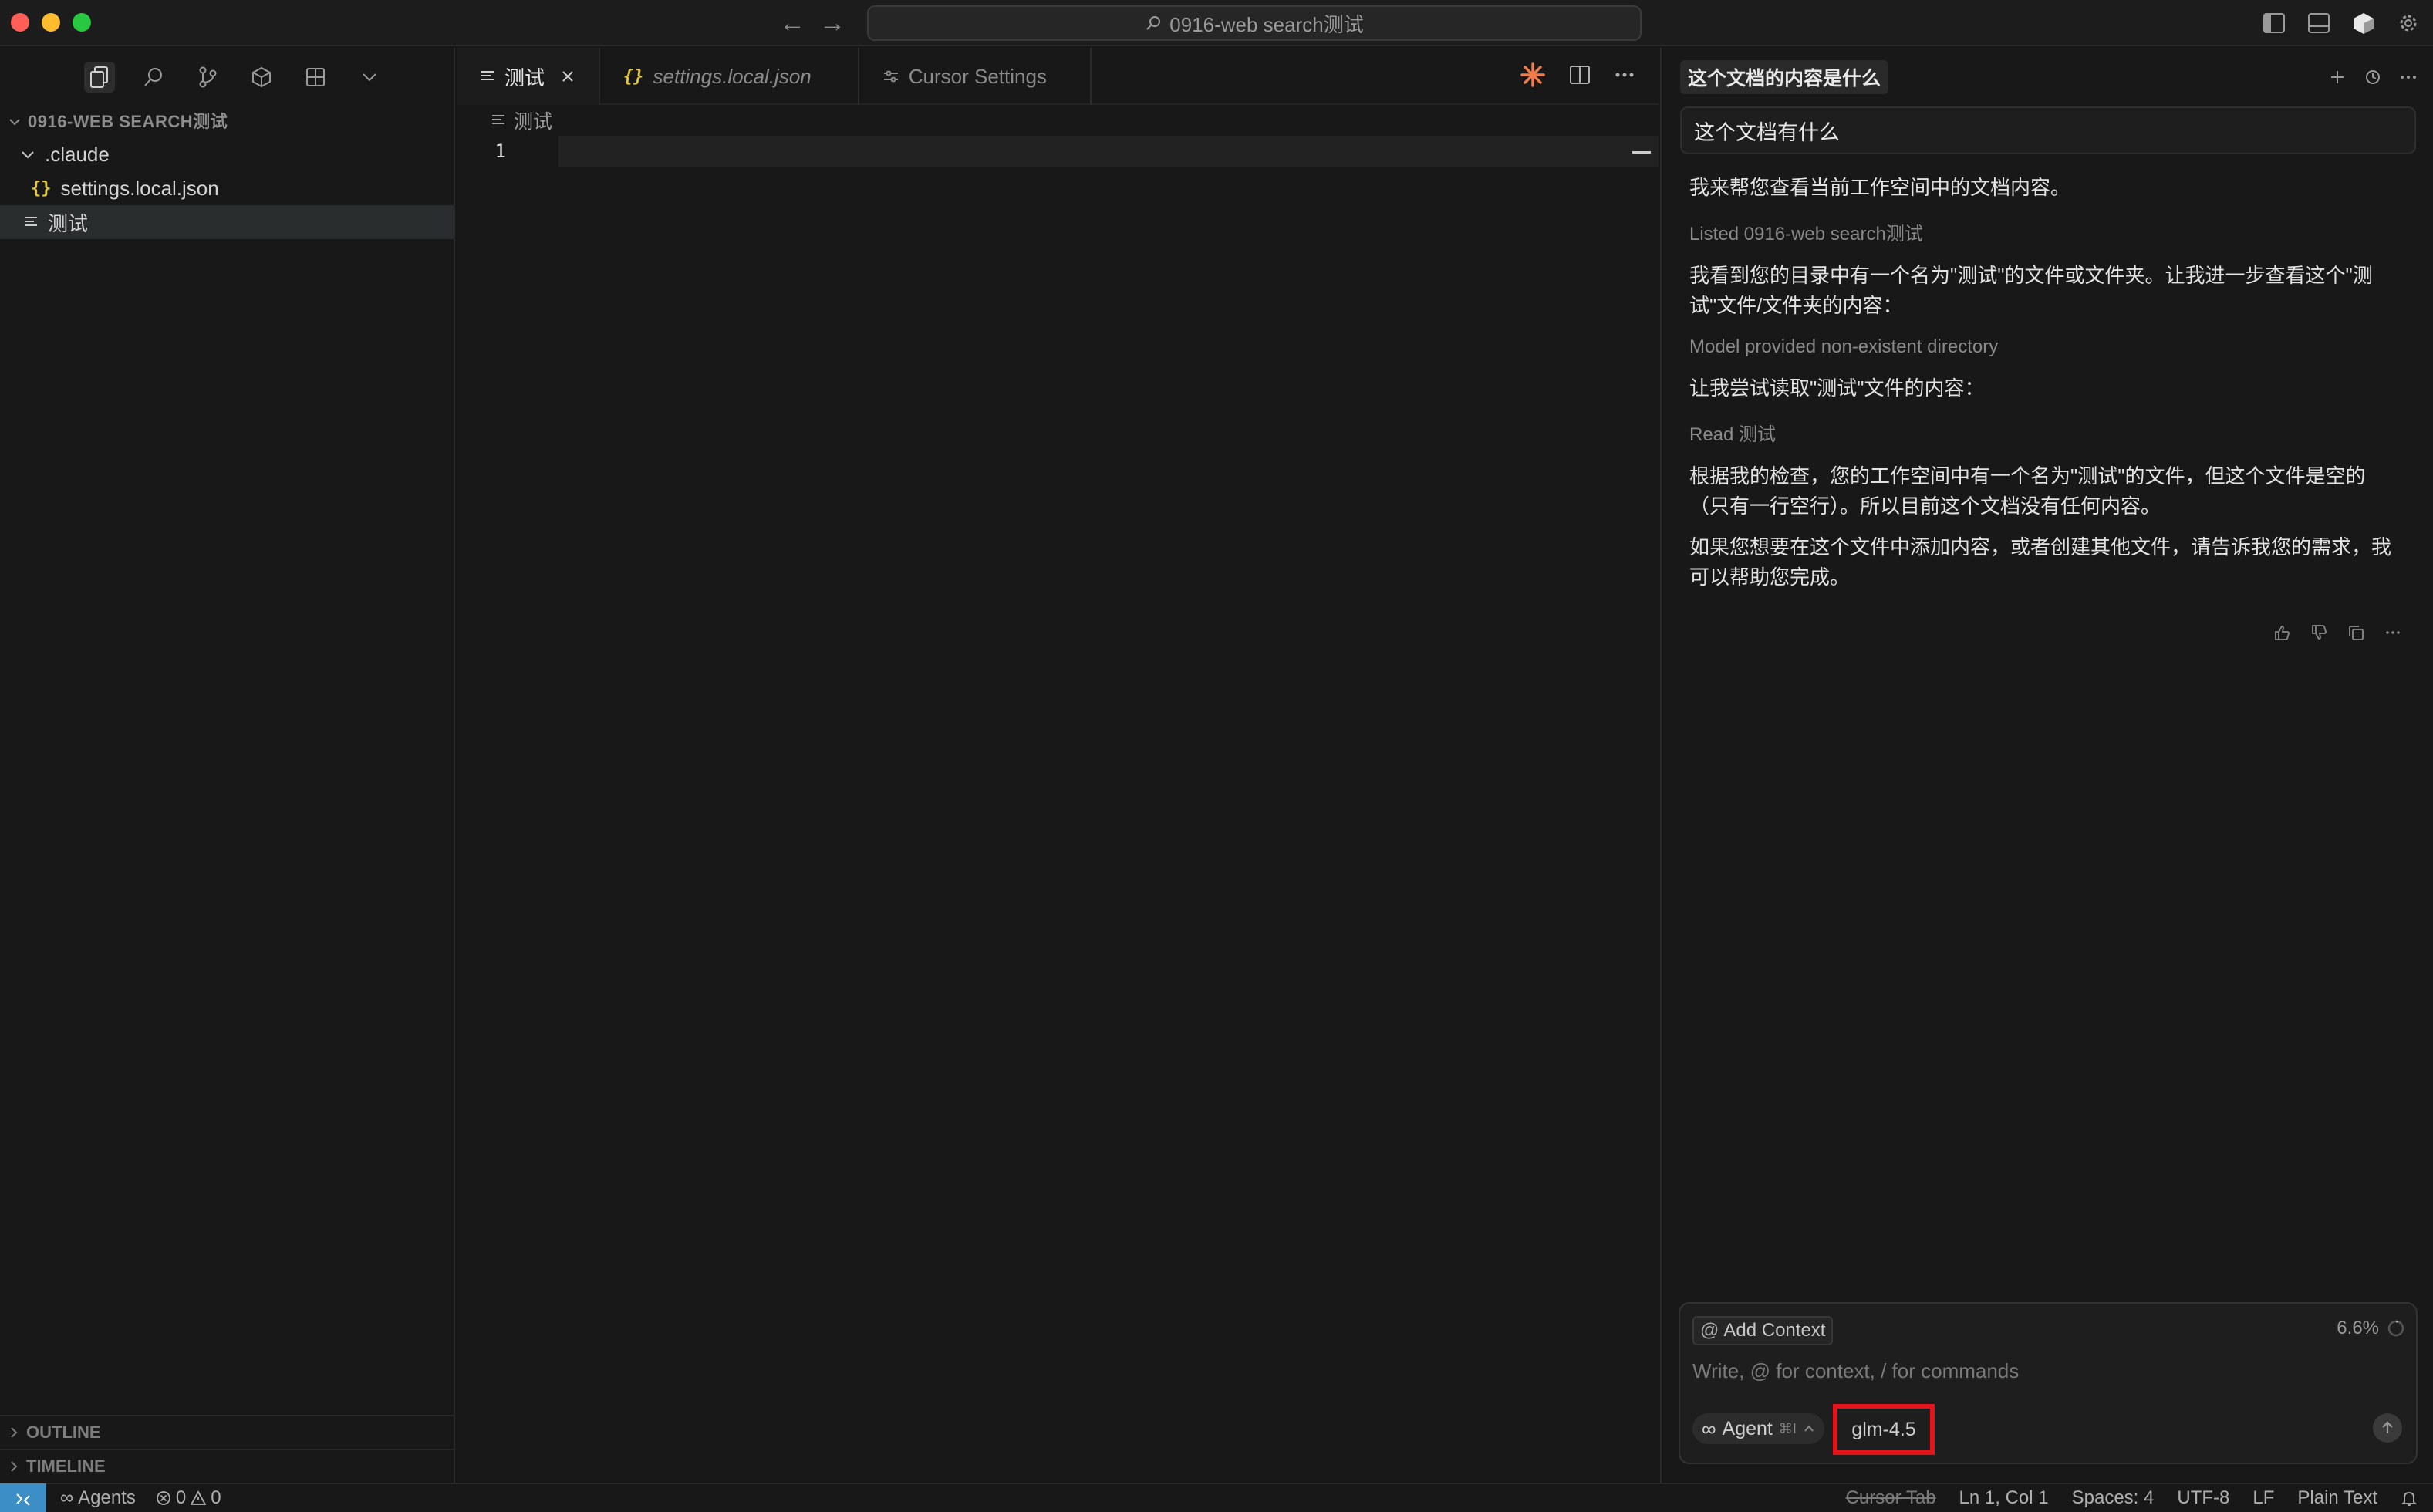 This screenshot has height=1512, width=2433. Describe the element at coordinates (1254, 23) in the screenshot. I see `command-search-input: 0916-web search测试` at that location.